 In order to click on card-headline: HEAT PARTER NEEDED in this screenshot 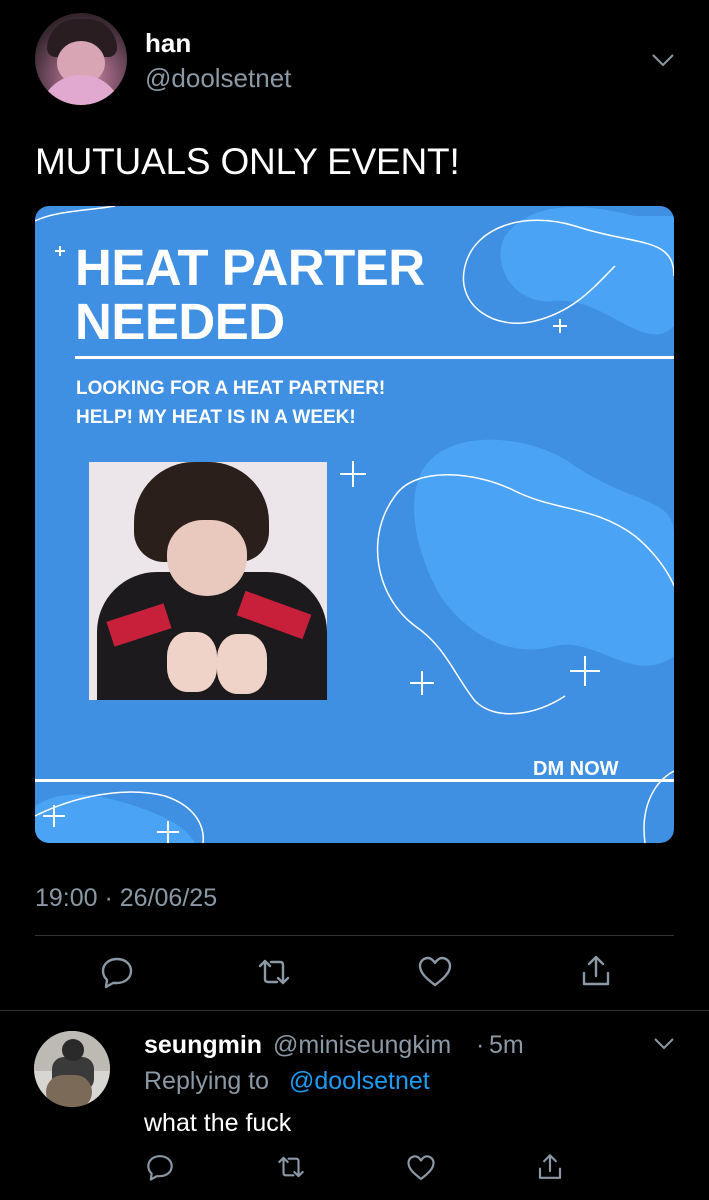, I will do `click(250, 295)`.